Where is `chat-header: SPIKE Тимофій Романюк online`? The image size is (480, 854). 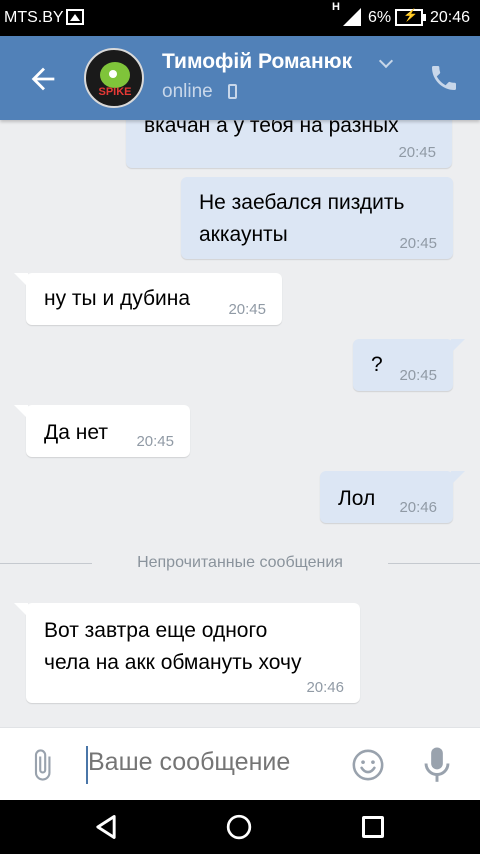
chat-header: SPIKE Тимофій Романюк online is located at coordinates (240, 78).